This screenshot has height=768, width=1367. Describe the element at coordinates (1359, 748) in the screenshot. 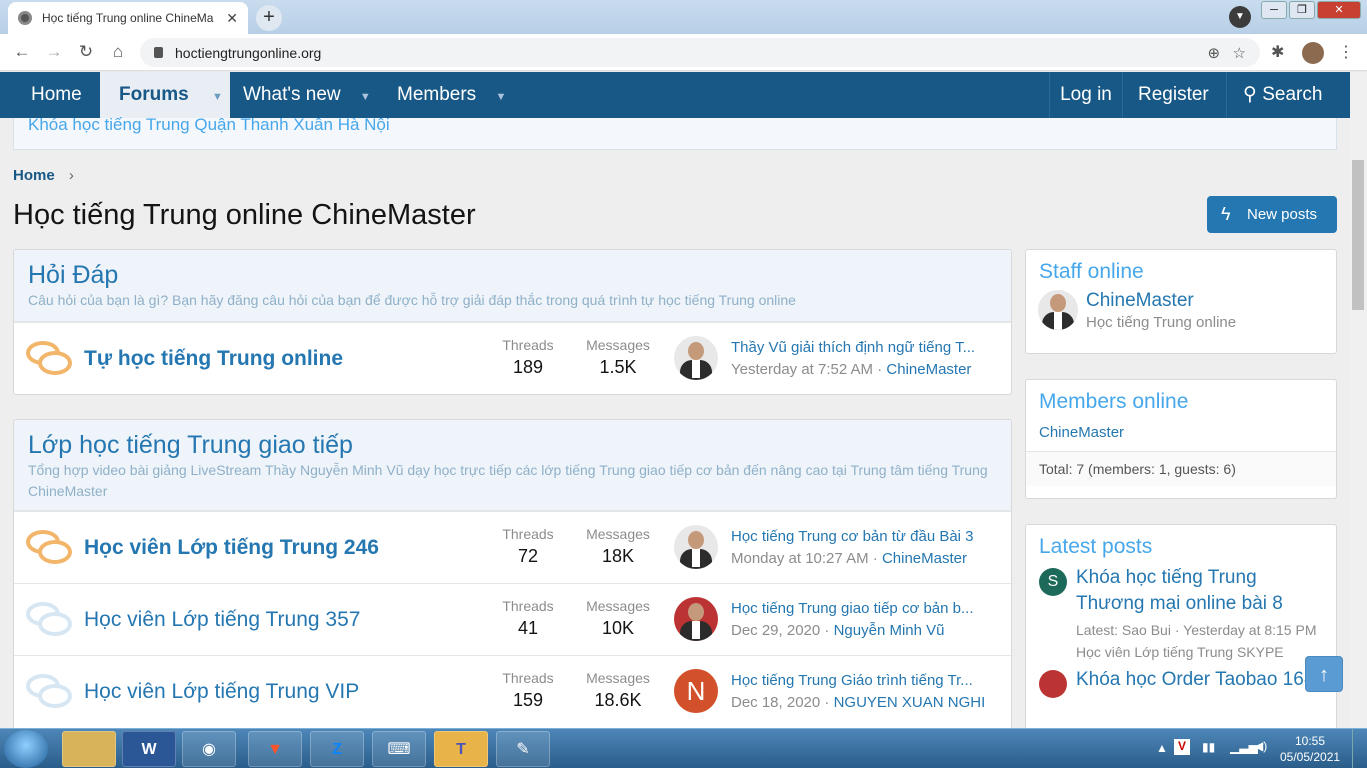

I see `show-desktop-button` at that location.